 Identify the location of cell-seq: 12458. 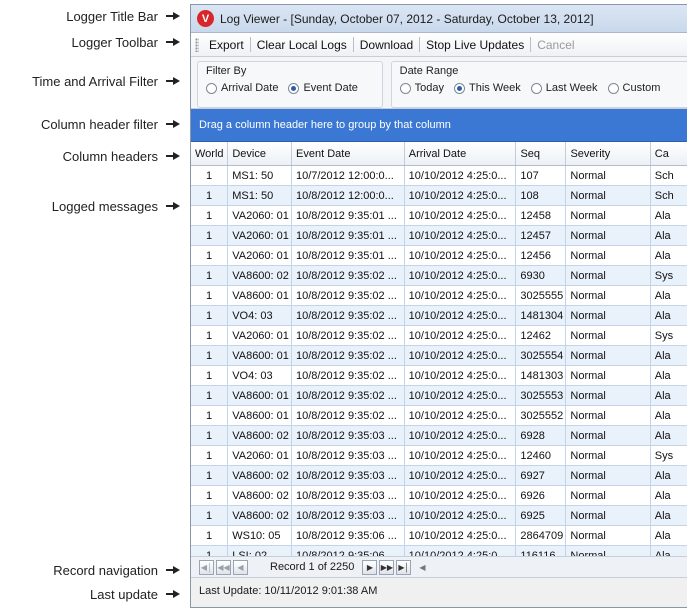
(541, 215).